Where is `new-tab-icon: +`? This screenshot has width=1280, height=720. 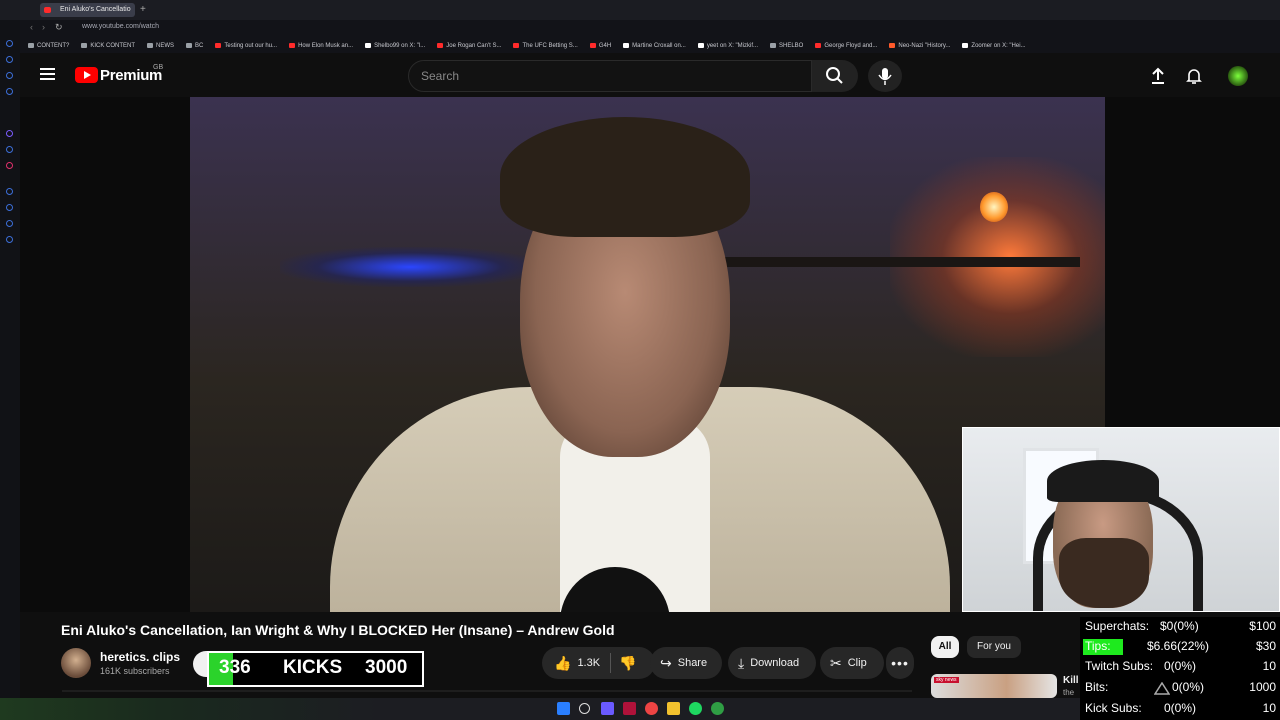 new-tab-icon: + is located at coordinates (143, 9).